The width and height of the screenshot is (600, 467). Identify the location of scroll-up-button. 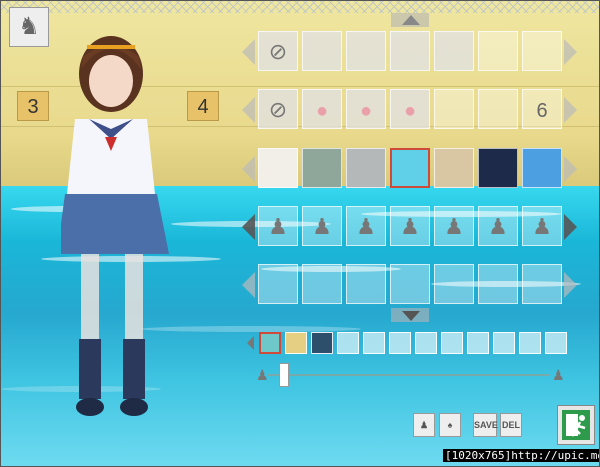
(410, 20).